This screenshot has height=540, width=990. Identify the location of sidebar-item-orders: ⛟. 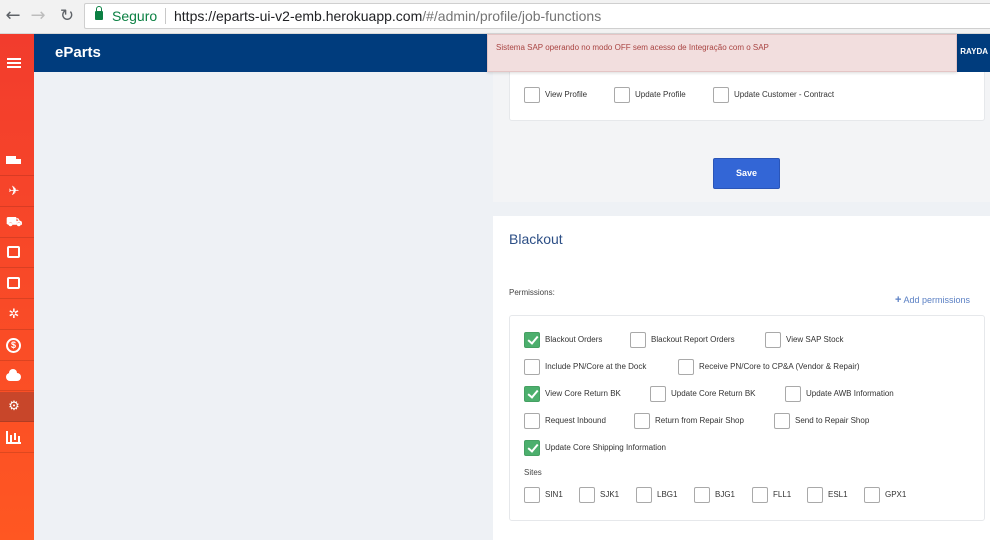
(17, 223).